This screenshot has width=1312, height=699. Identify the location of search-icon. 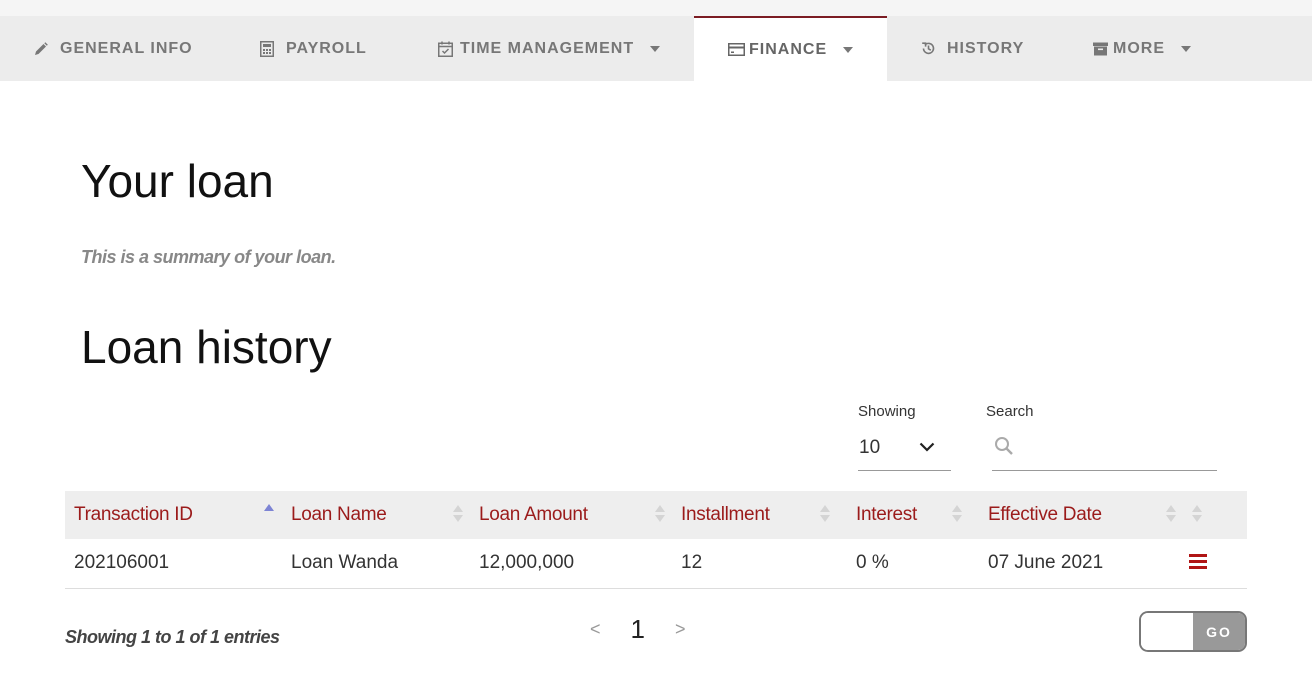
(1004, 448).